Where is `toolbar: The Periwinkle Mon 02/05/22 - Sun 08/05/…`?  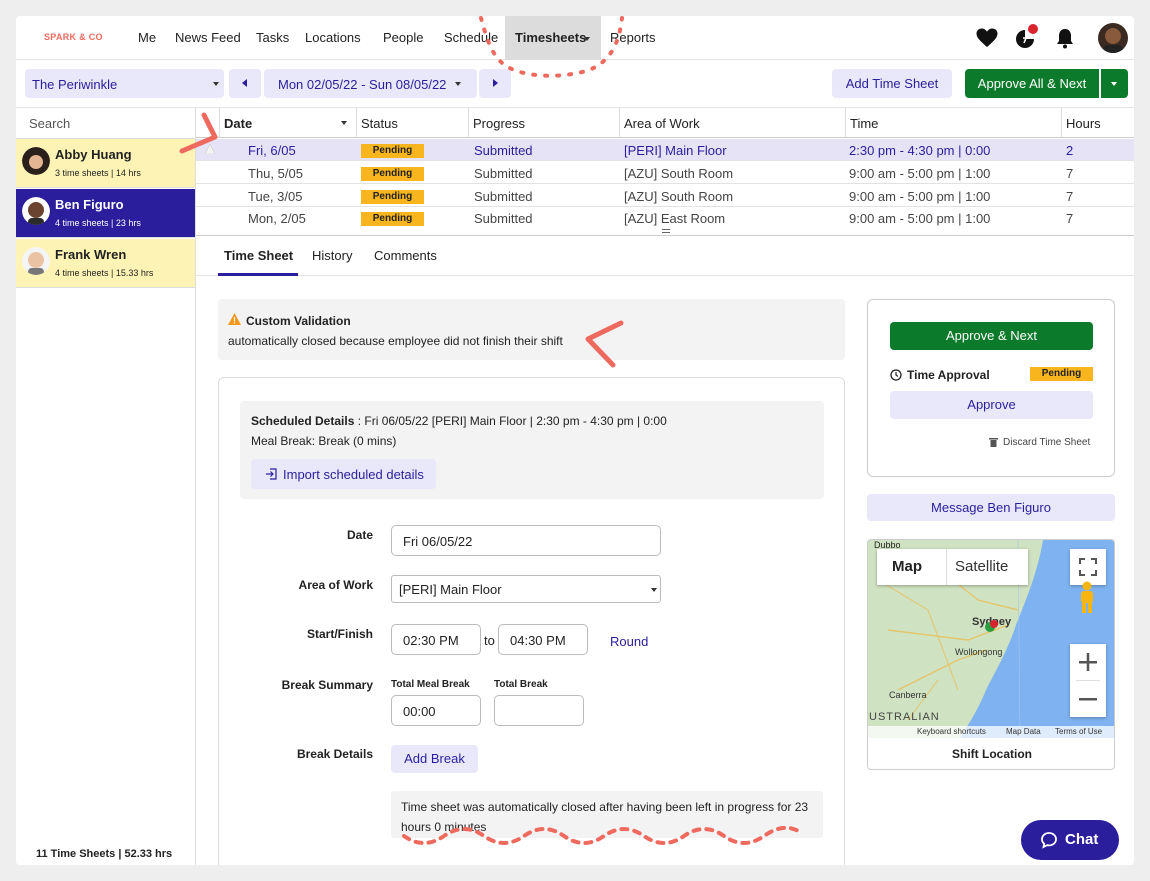
toolbar: The Periwinkle Mon 02/05/22 - Sun 08/05/… is located at coordinates (575, 84).